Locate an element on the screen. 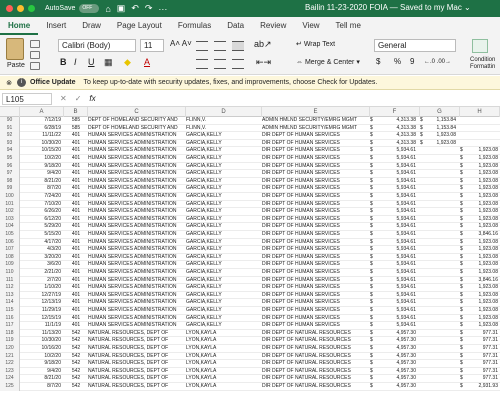 The height and width of the screenshot is (415, 500). font-grow-shrink-buttons: A˄ A˅ is located at coordinates (181, 43).